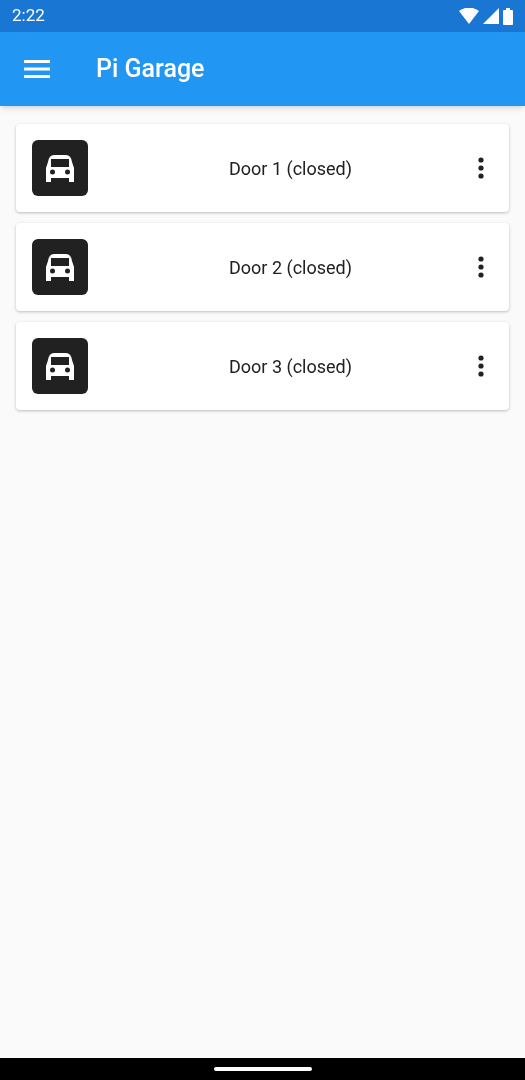 The height and width of the screenshot is (1080, 525). Describe the element at coordinates (262, 1069) in the screenshot. I see `home-handle` at that location.